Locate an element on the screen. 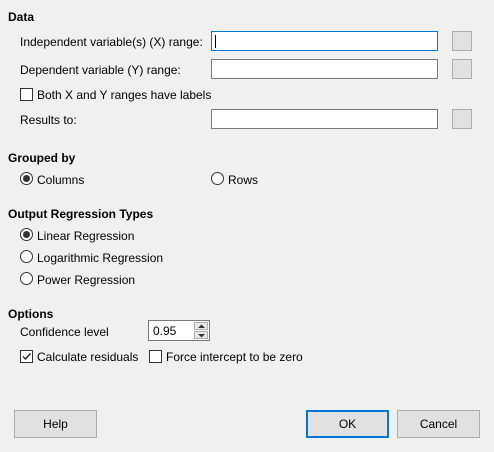  labels-checkbox-label: Both X and Y ranges have labels is located at coordinates (124, 95).